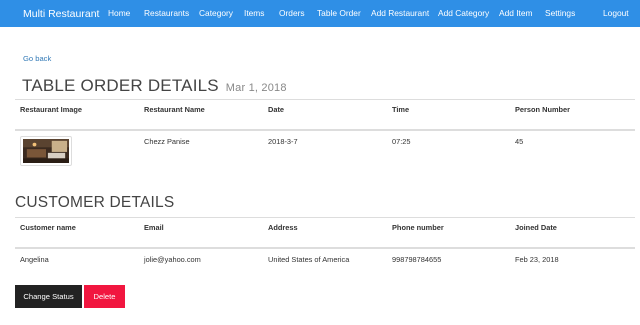  What do you see at coordinates (309, 259) in the screenshot?
I see `cell-address: United States of America` at bounding box center [309, 259].